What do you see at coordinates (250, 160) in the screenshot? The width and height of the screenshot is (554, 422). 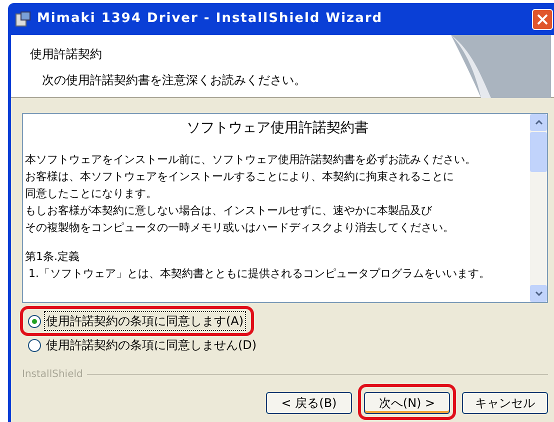 I see `license-text-line: 本ソフトウェアをインストール前に、ソフトウェア使用許諾契約書を必ずお読みください。` at bounding box center [250, 160].